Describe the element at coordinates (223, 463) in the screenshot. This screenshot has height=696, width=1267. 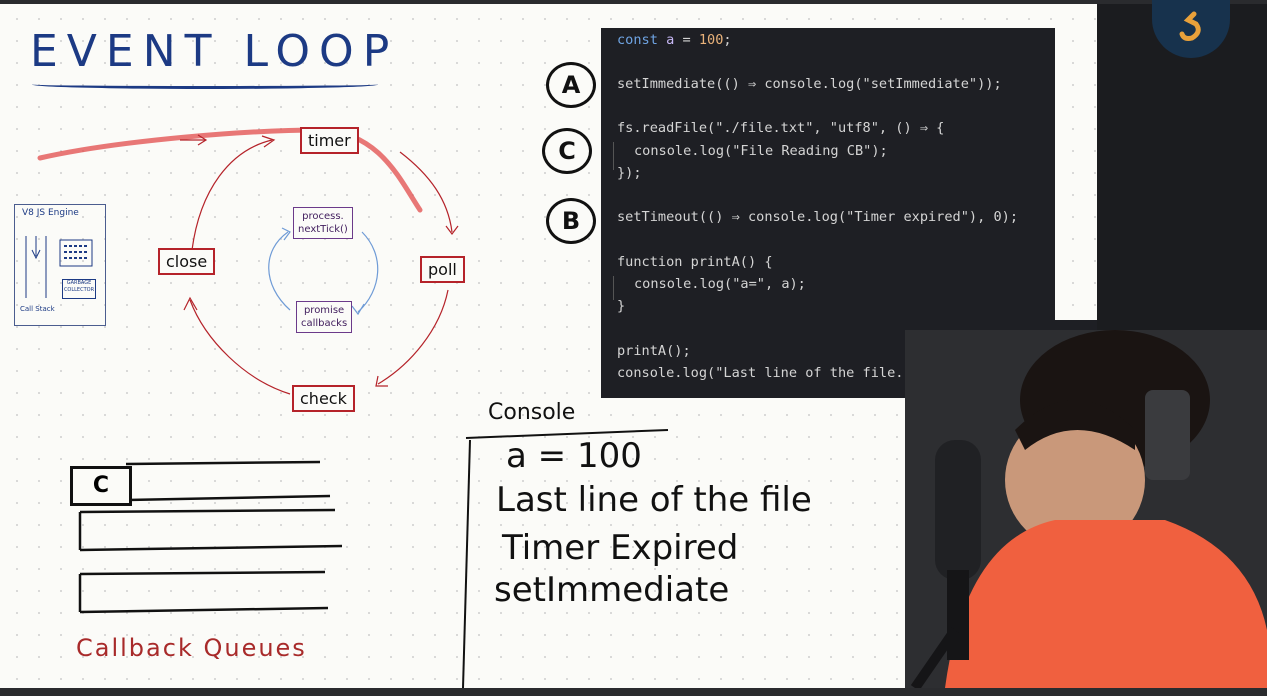
I see `queue-line-1a` at that location.